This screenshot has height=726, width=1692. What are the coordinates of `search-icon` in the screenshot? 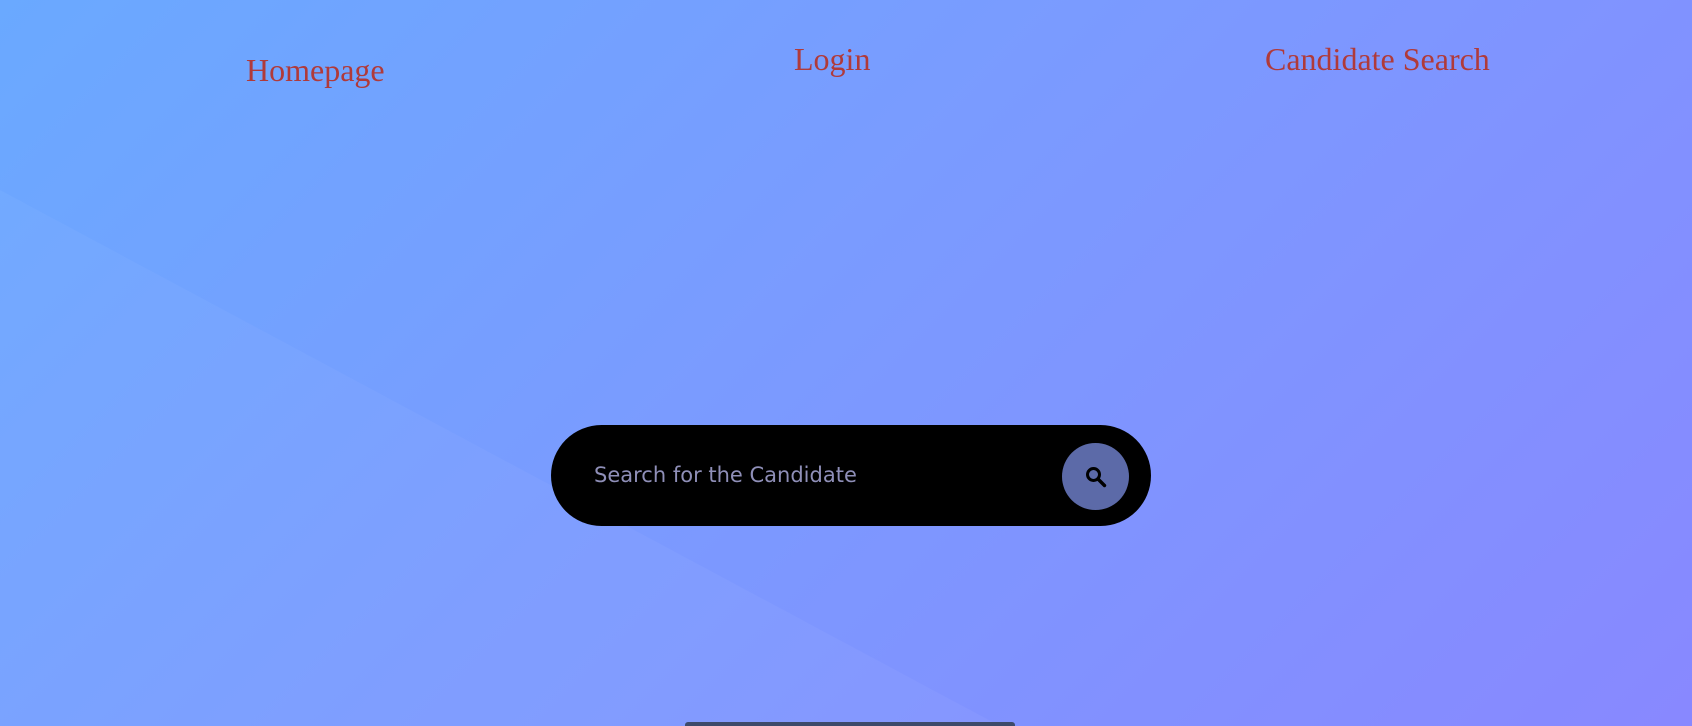 It's located at (1095, 476).